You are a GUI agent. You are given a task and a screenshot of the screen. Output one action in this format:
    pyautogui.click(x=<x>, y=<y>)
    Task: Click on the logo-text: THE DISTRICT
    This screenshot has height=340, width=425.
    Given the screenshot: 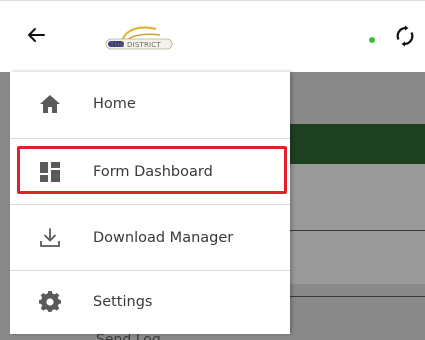 What is the action you would take?
    pyautogui.click(x=135, y=45)
    